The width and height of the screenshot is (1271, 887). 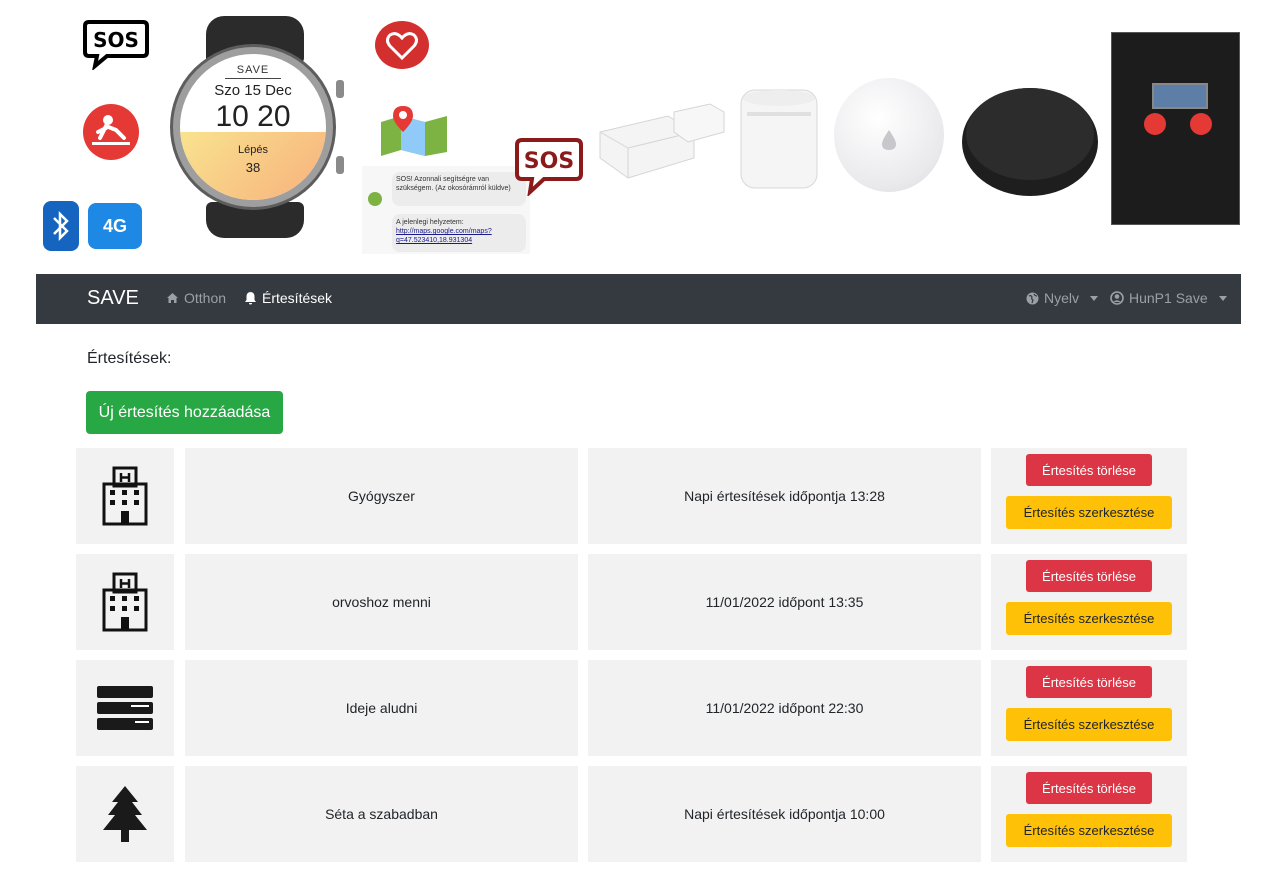 What do you see at coordinates (172, 298) in the screenshot?
I see `home-icon` at bounding box center [172, 298].